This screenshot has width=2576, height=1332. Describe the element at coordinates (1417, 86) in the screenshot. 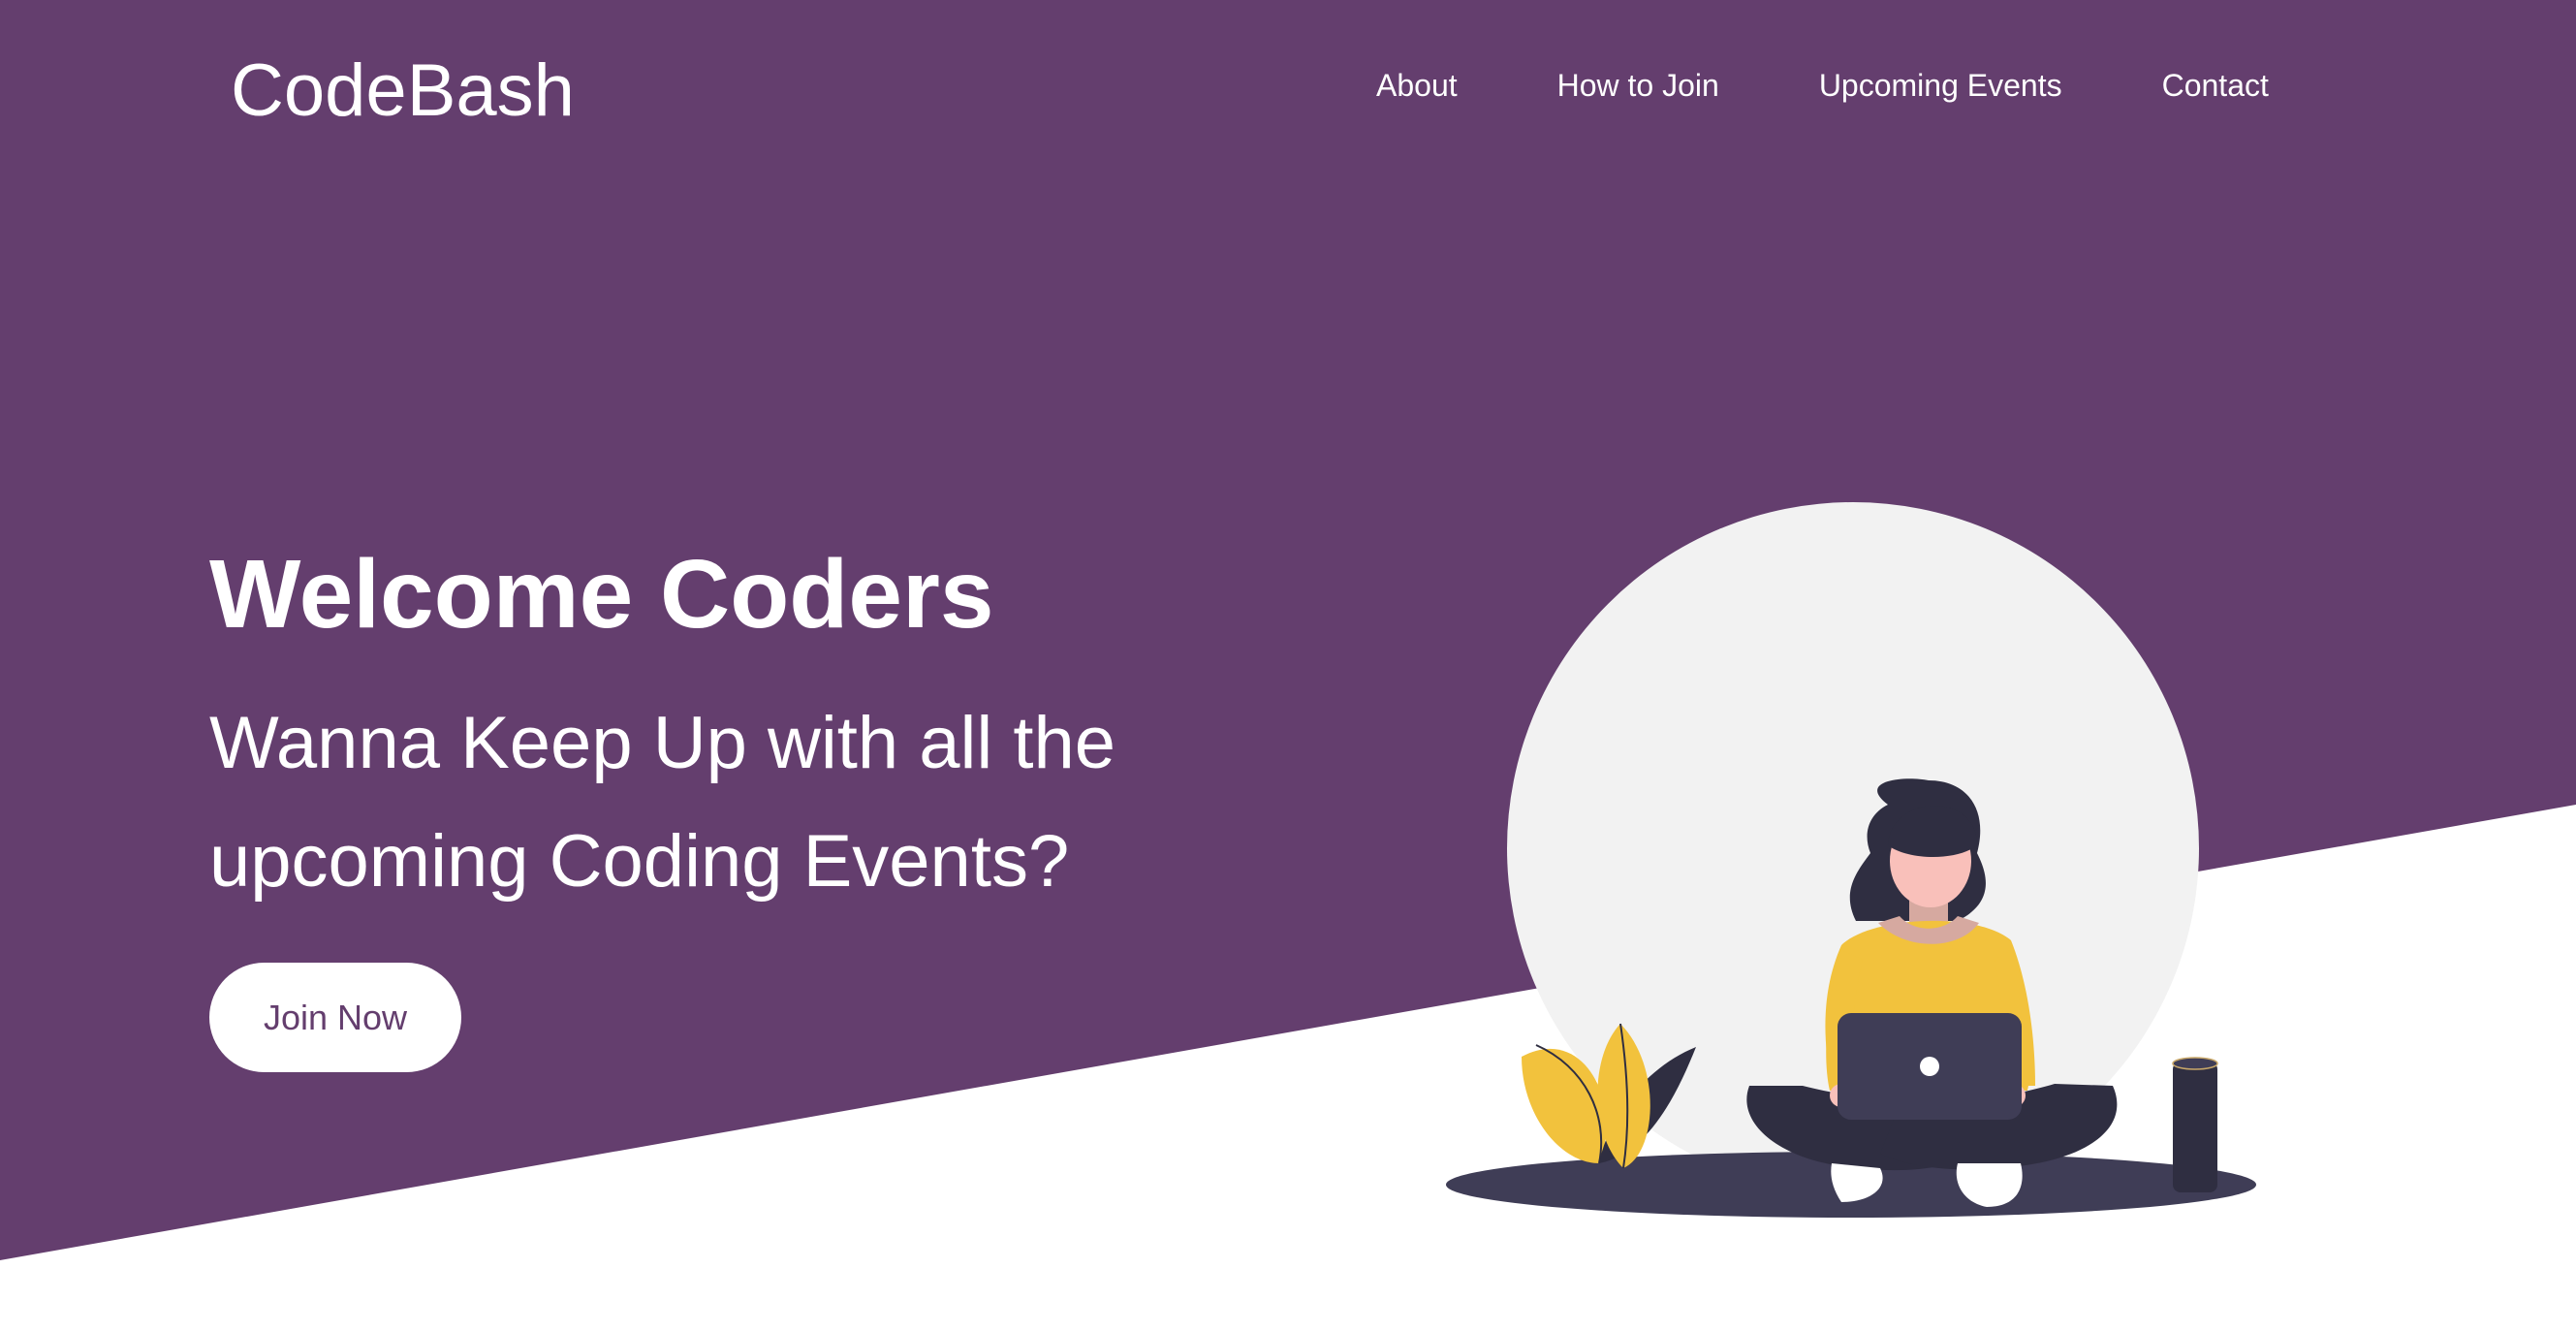

I see `nav-link-about: About` at that location.